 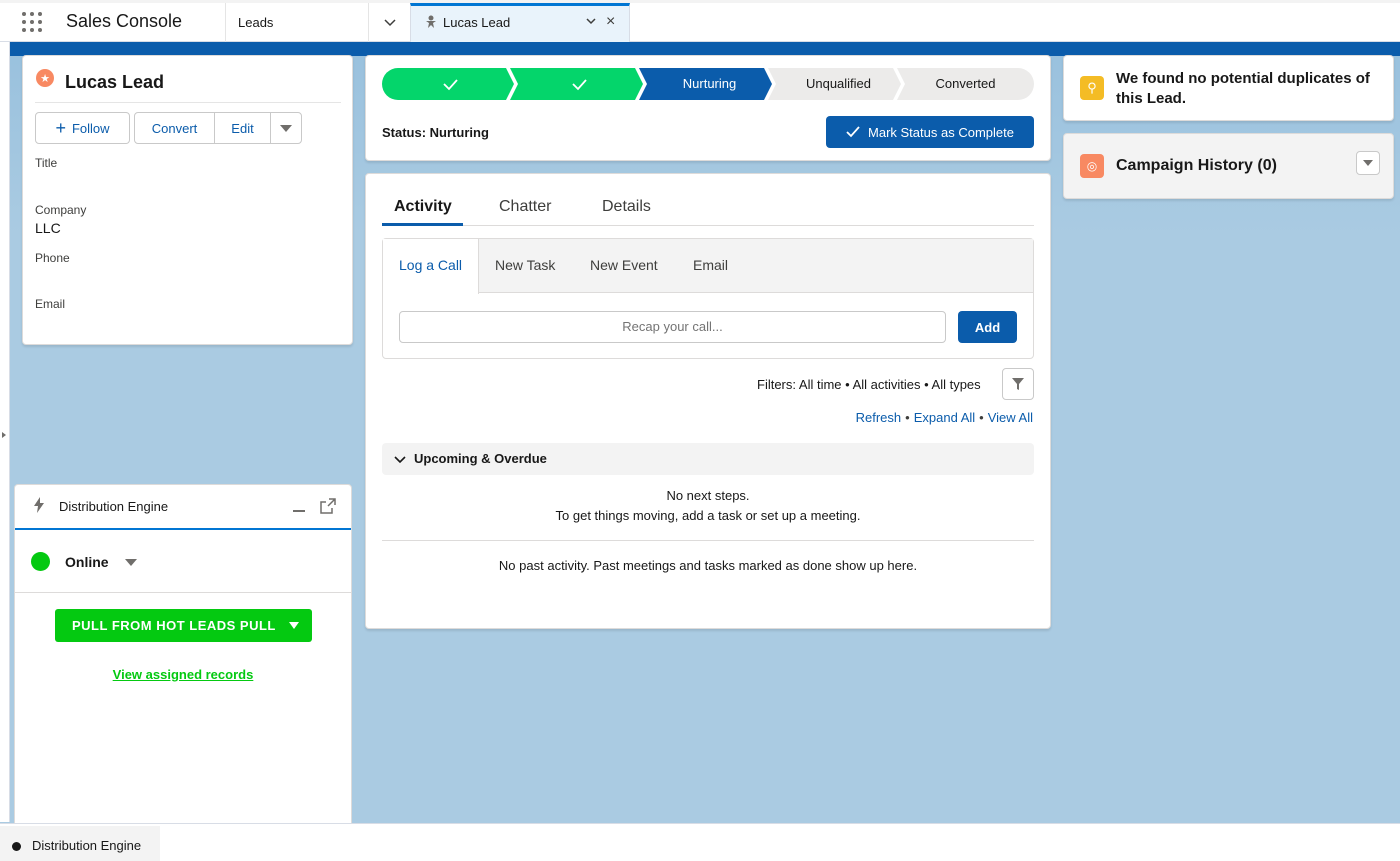 What do you see at coordinates (423, 207) in the screenshot?
I see `tab-activity: Activity` at bounding box center [423, 207].